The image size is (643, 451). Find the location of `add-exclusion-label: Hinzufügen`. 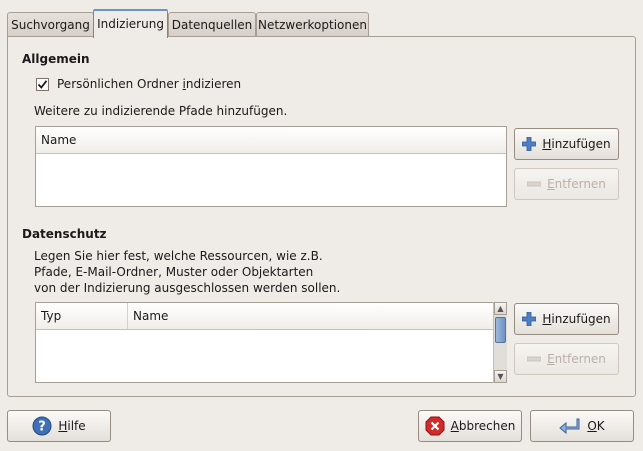

add-exclusion-label: Hinzufügen is located at coordinates (576, 319).